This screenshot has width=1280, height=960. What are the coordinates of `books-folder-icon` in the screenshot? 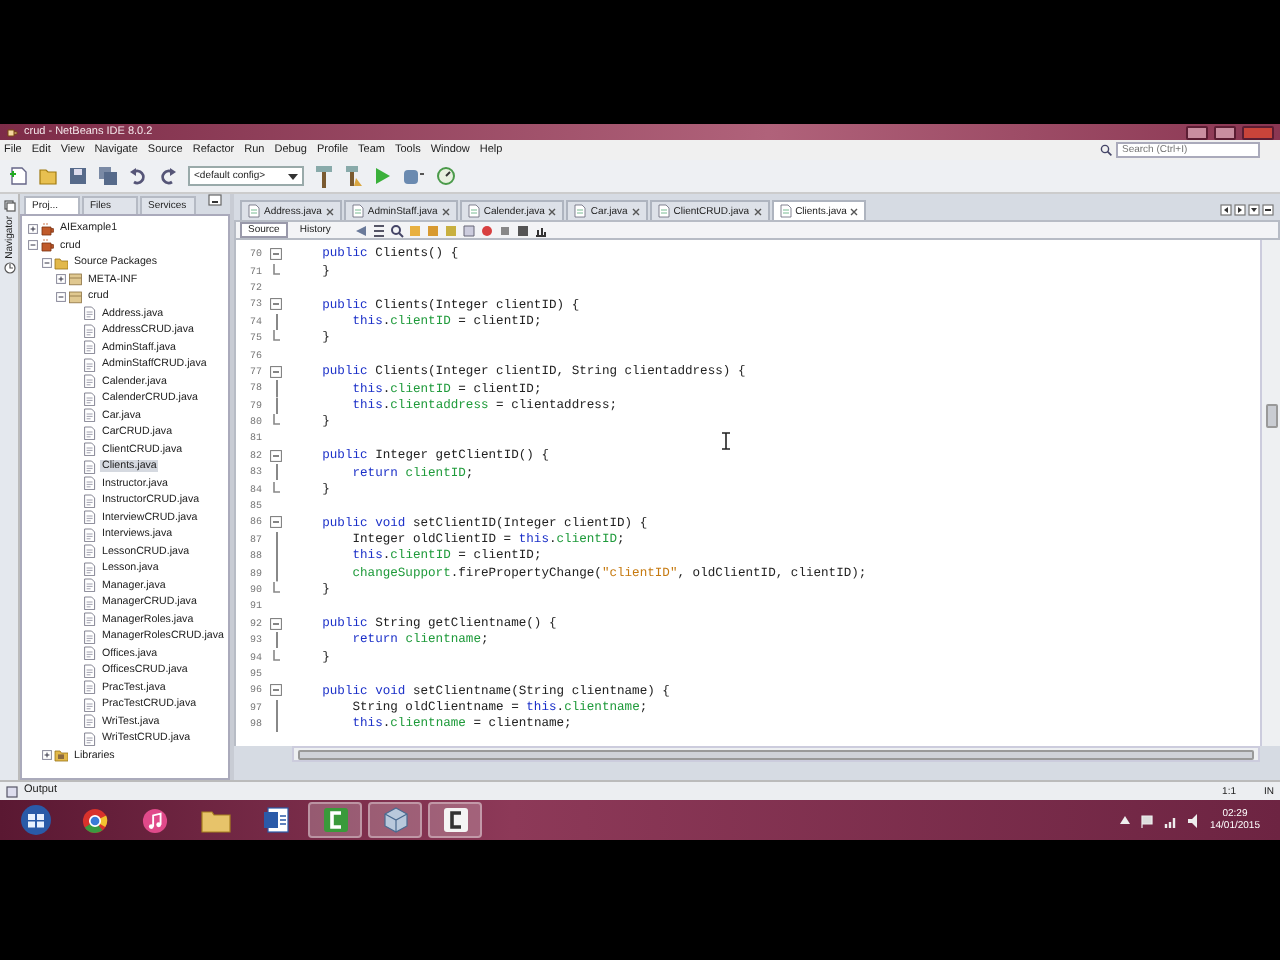 It's located at (61, 755).